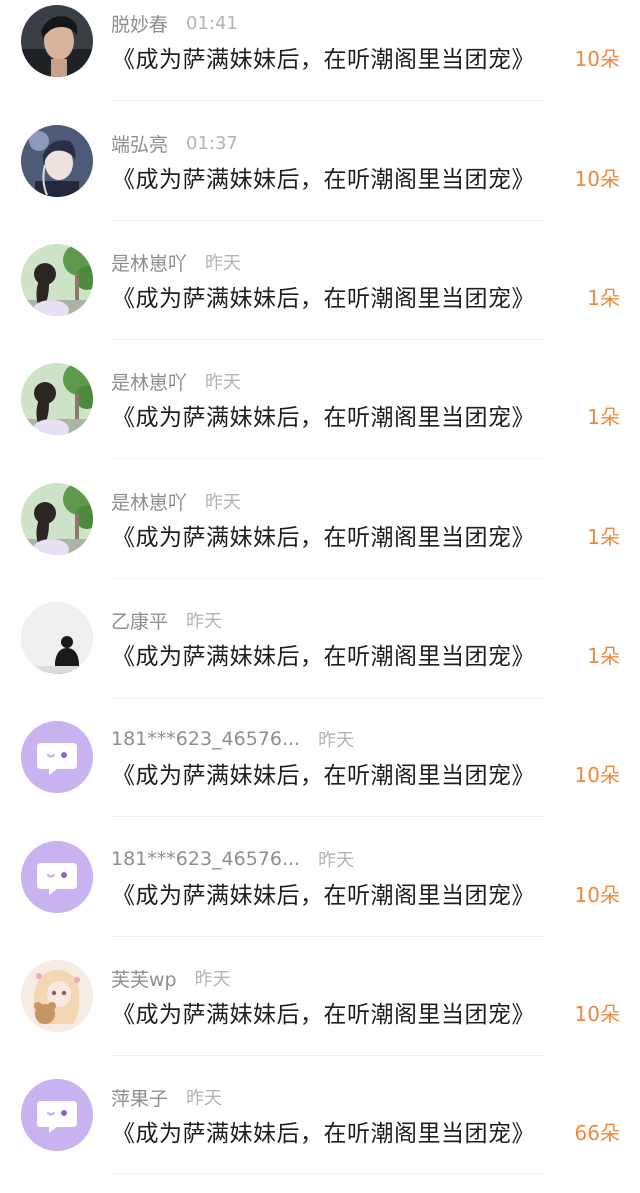  Describe the element at coordinates (57, 638) in the screenshot. I see `avatar-bw-figure-silhouette` at that location.